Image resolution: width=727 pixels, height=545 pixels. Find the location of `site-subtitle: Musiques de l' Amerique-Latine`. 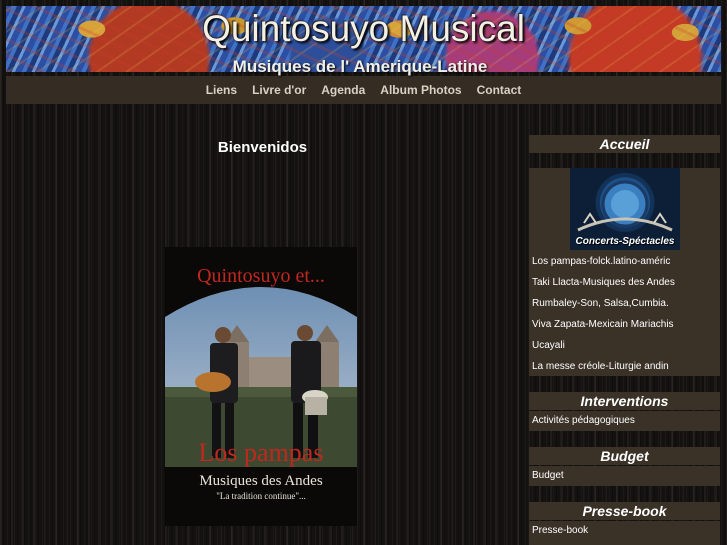

site-subtitle: Musiques de l' Amerique-Latine is located at coordinates (360, 66).